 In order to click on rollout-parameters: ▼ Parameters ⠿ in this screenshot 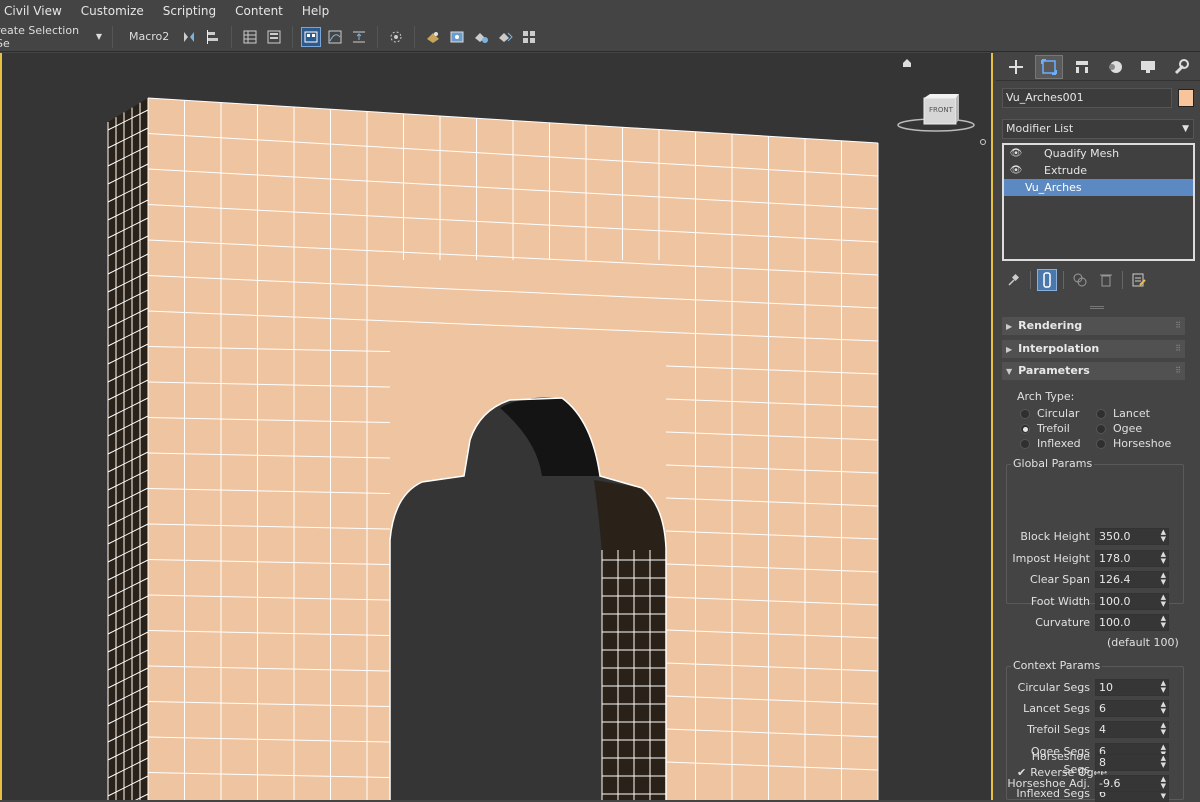, I will do `click(1093, 371)`.